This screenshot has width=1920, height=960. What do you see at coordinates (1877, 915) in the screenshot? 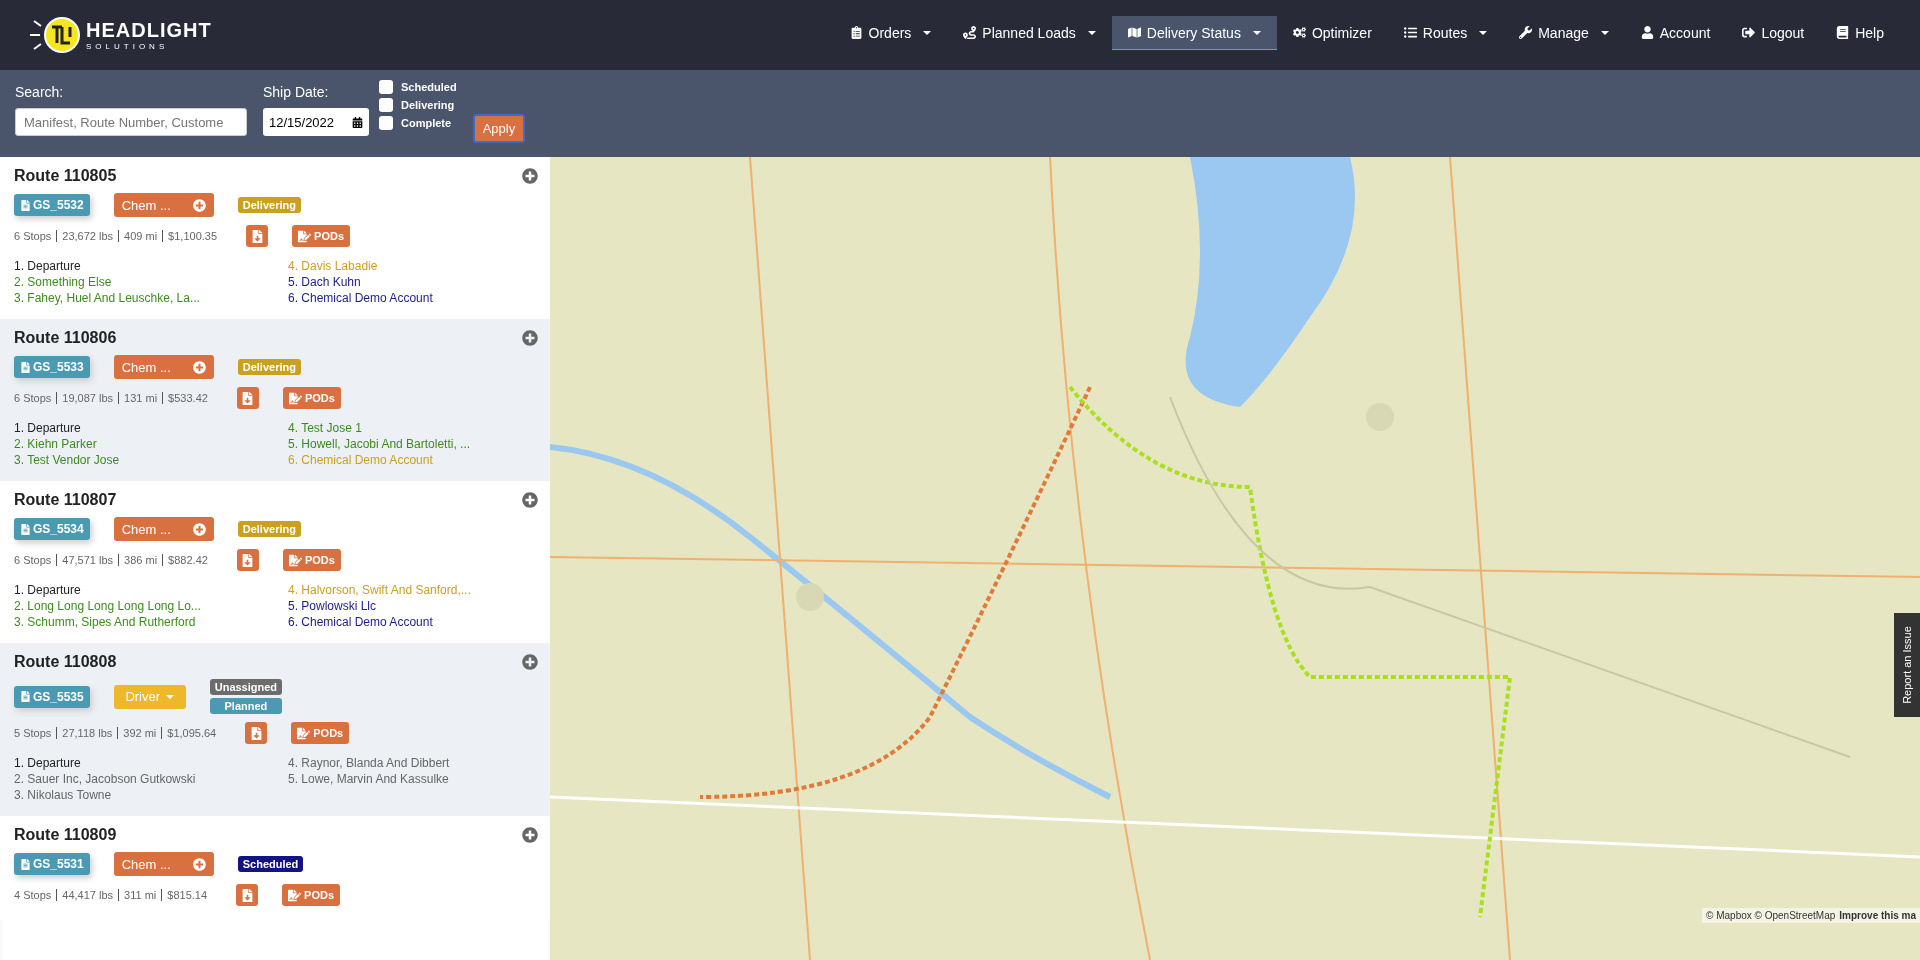
I see `improve-map-link: Improve this ma` at bounding box center [1877, 915].